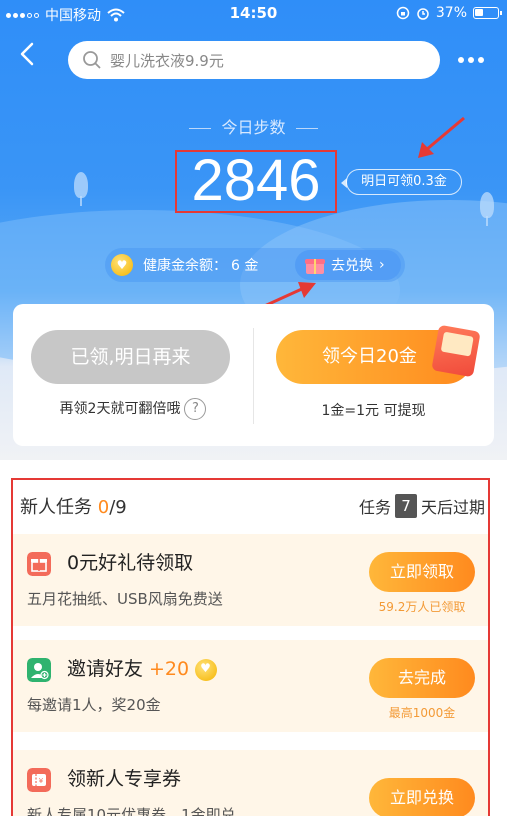 This screenshot has width=507, height=816. Describe the element at coordinates (92, 60) in the screenshot. I see `search-icon` at that location.